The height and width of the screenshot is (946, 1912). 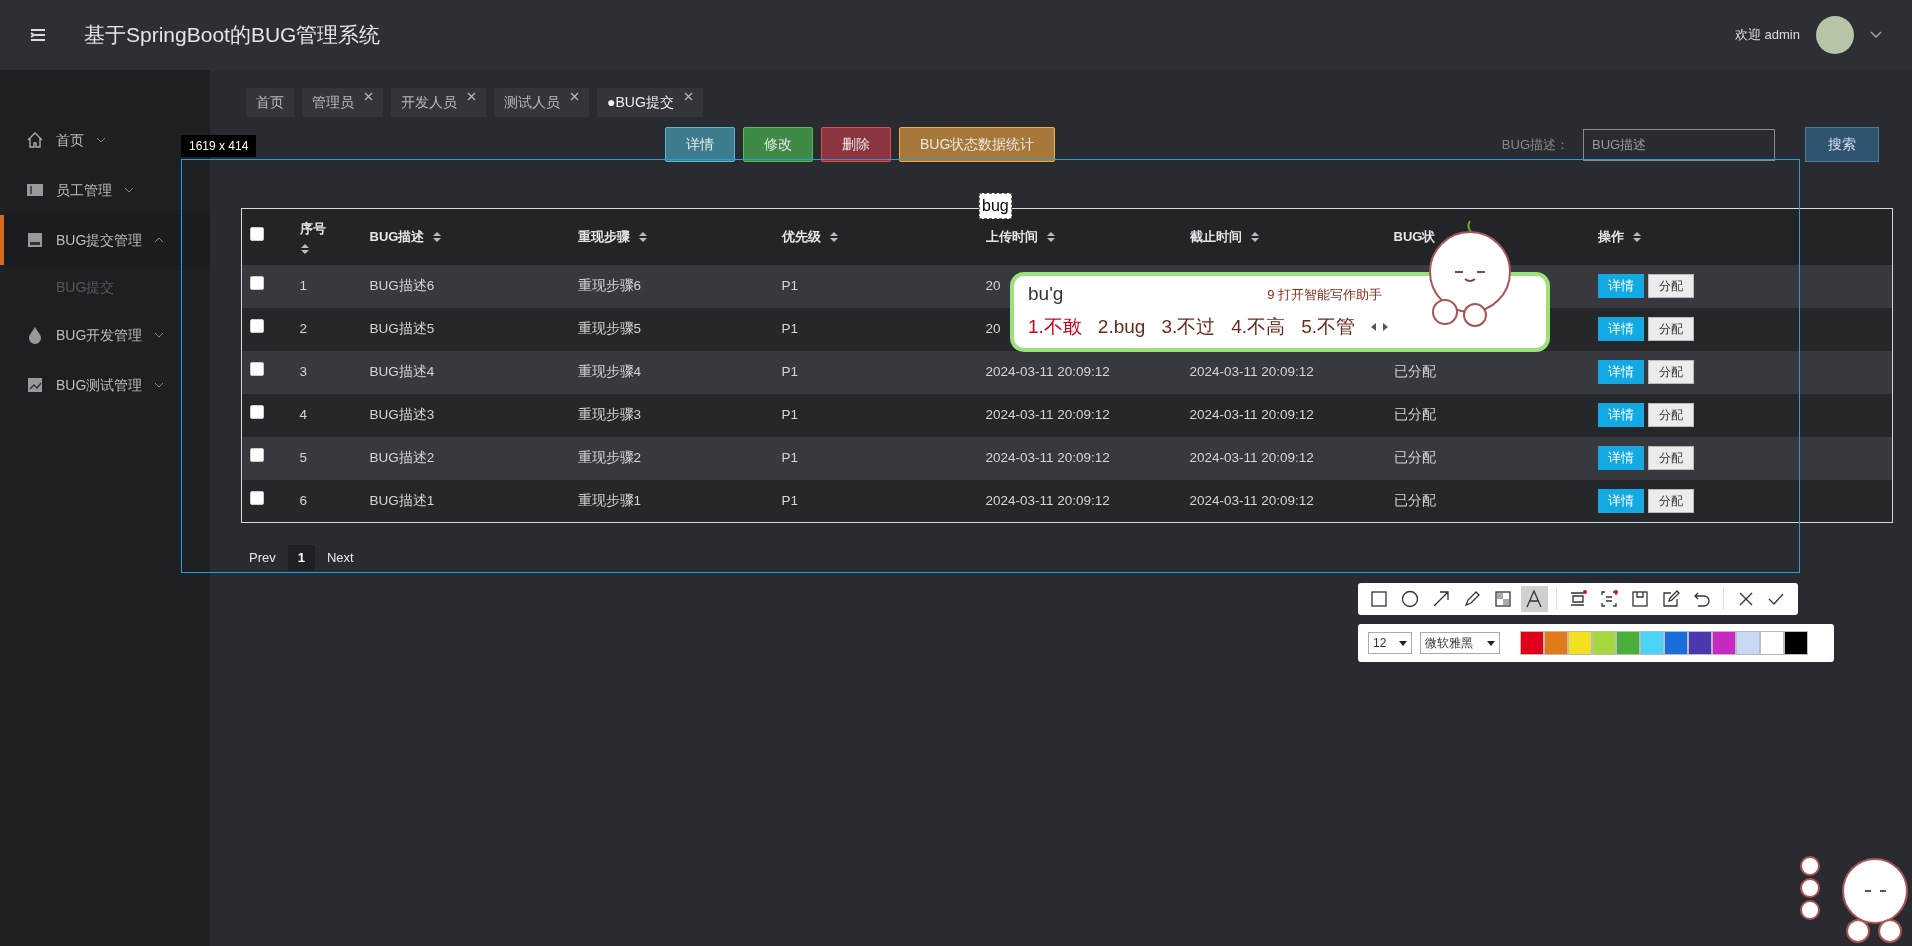 I want to click on page-tab: 开发人员, so click(x=438, y=102).